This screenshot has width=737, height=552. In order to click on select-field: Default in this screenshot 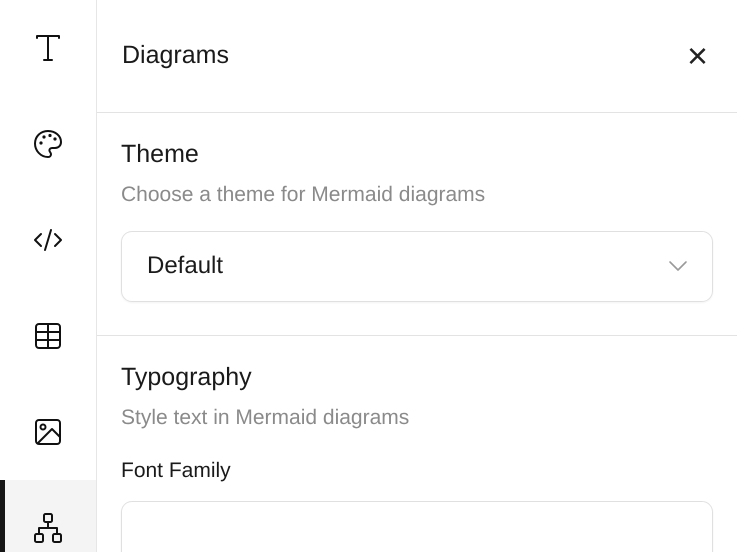, I will do `click(417, 266)`.